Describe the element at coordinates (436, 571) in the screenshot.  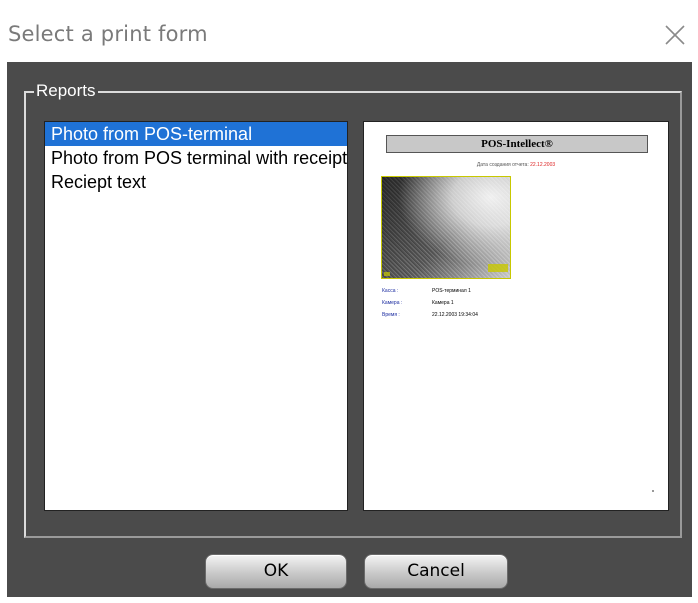
I see `cancel-button: Cancel` at that location.